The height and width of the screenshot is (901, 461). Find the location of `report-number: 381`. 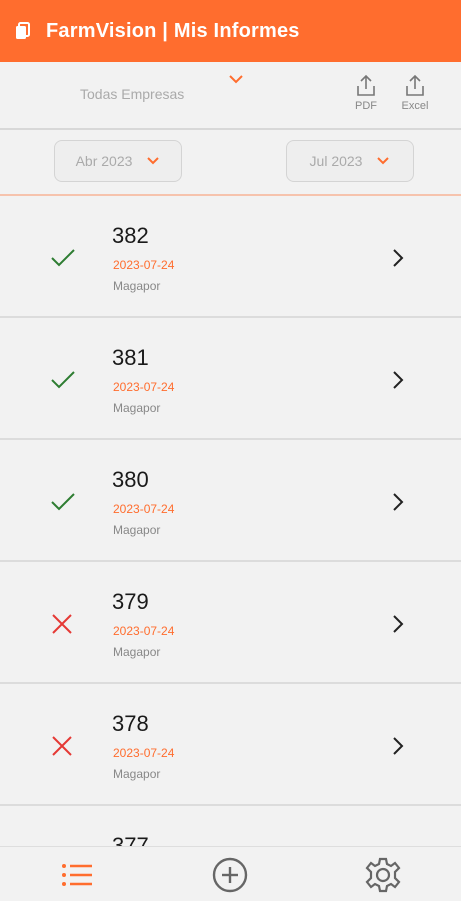

report-number: 381 is located at coordinates (130, 357).